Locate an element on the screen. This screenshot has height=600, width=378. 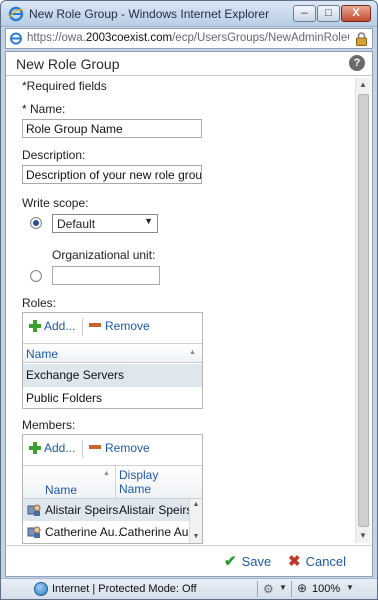
org-unit-label: Organizational unit: is located at coordinates (104, 255).